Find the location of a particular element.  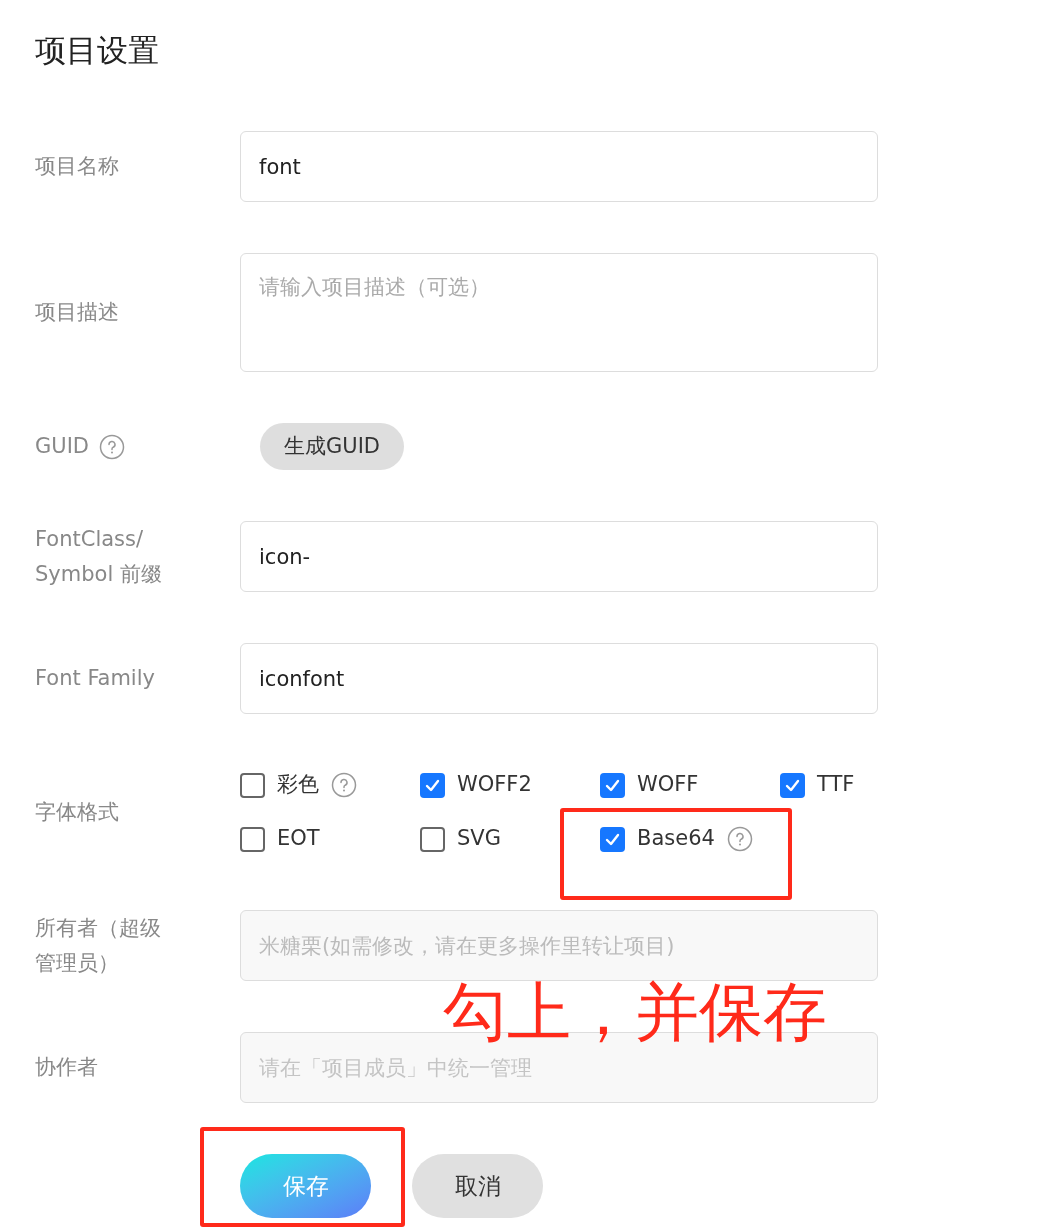

field-label: 字体格式 is located at coordinates (77, 812).